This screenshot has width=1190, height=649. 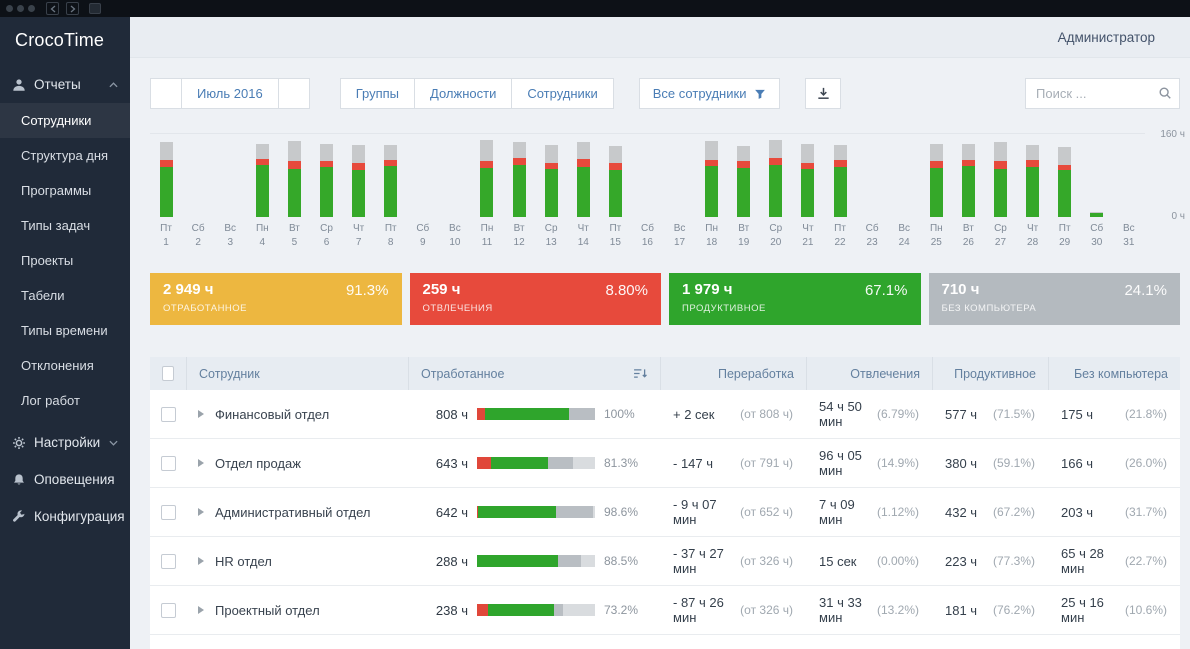 I want to click on view-button: Сотрудники, so click(x=563, y=93).